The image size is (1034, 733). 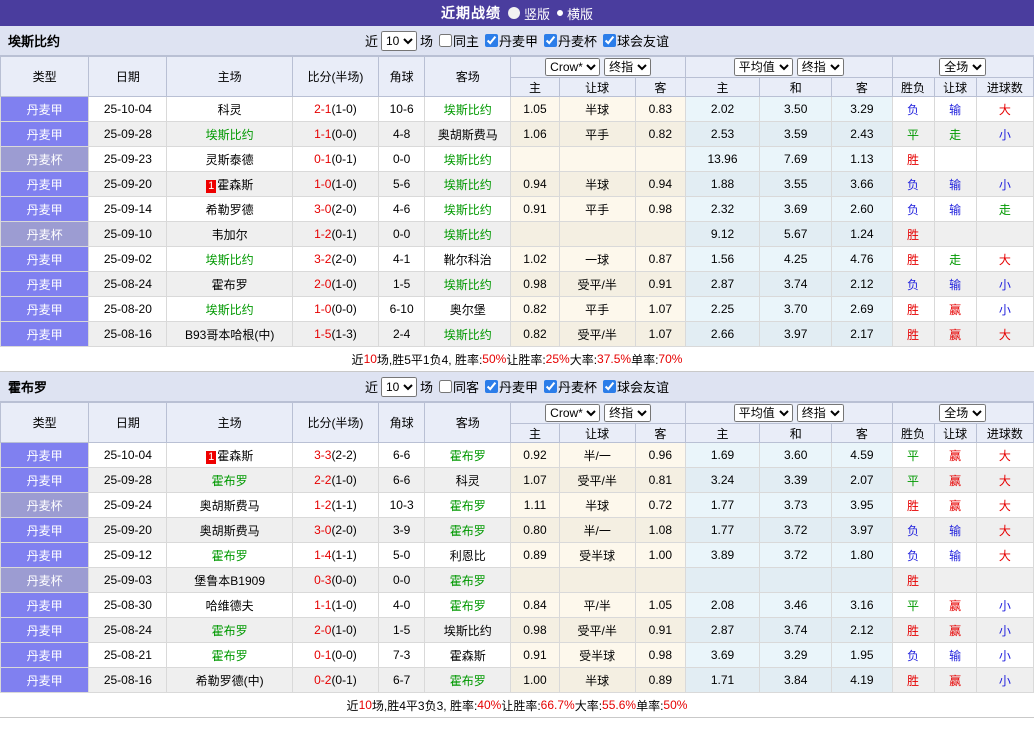 What do you see at coordinates (344, 259) in the screenshot?
I see `half-time-score: (2-0)` at bounding box center [344, 259].